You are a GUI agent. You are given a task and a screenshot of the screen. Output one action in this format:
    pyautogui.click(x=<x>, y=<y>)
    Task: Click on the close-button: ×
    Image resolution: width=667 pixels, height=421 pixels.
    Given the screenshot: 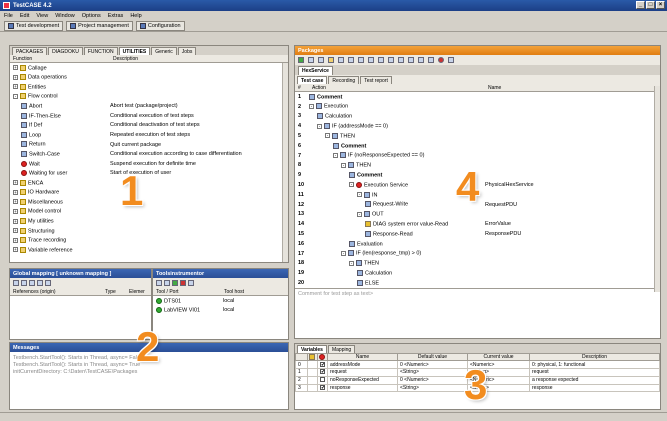 What is the action you would take?
    pyautogui.click(x=660, y=5)
    